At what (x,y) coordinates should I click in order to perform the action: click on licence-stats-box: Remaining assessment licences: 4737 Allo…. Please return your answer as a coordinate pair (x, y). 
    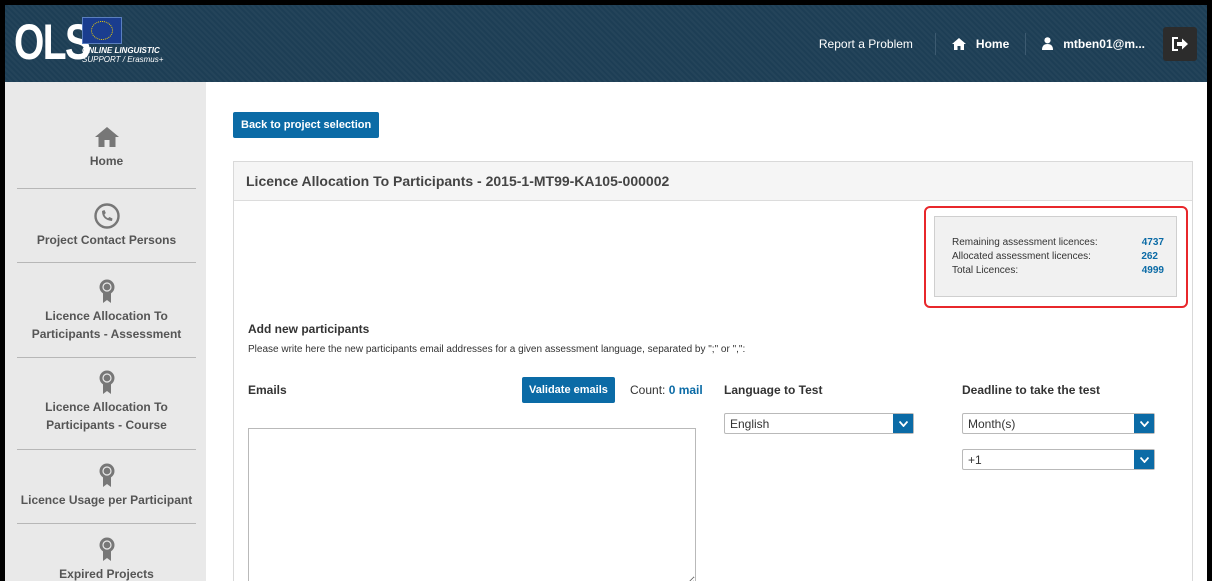
    Looking at the image, I should click on (1055, 256).